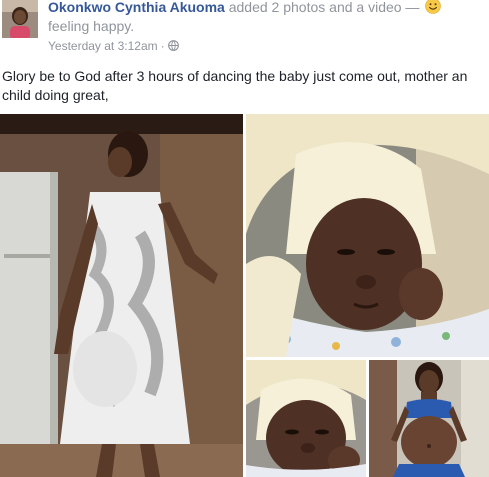  Describe the element at coordinates (433, 7) in the screenshot. I see `smiley-icon` at that location.